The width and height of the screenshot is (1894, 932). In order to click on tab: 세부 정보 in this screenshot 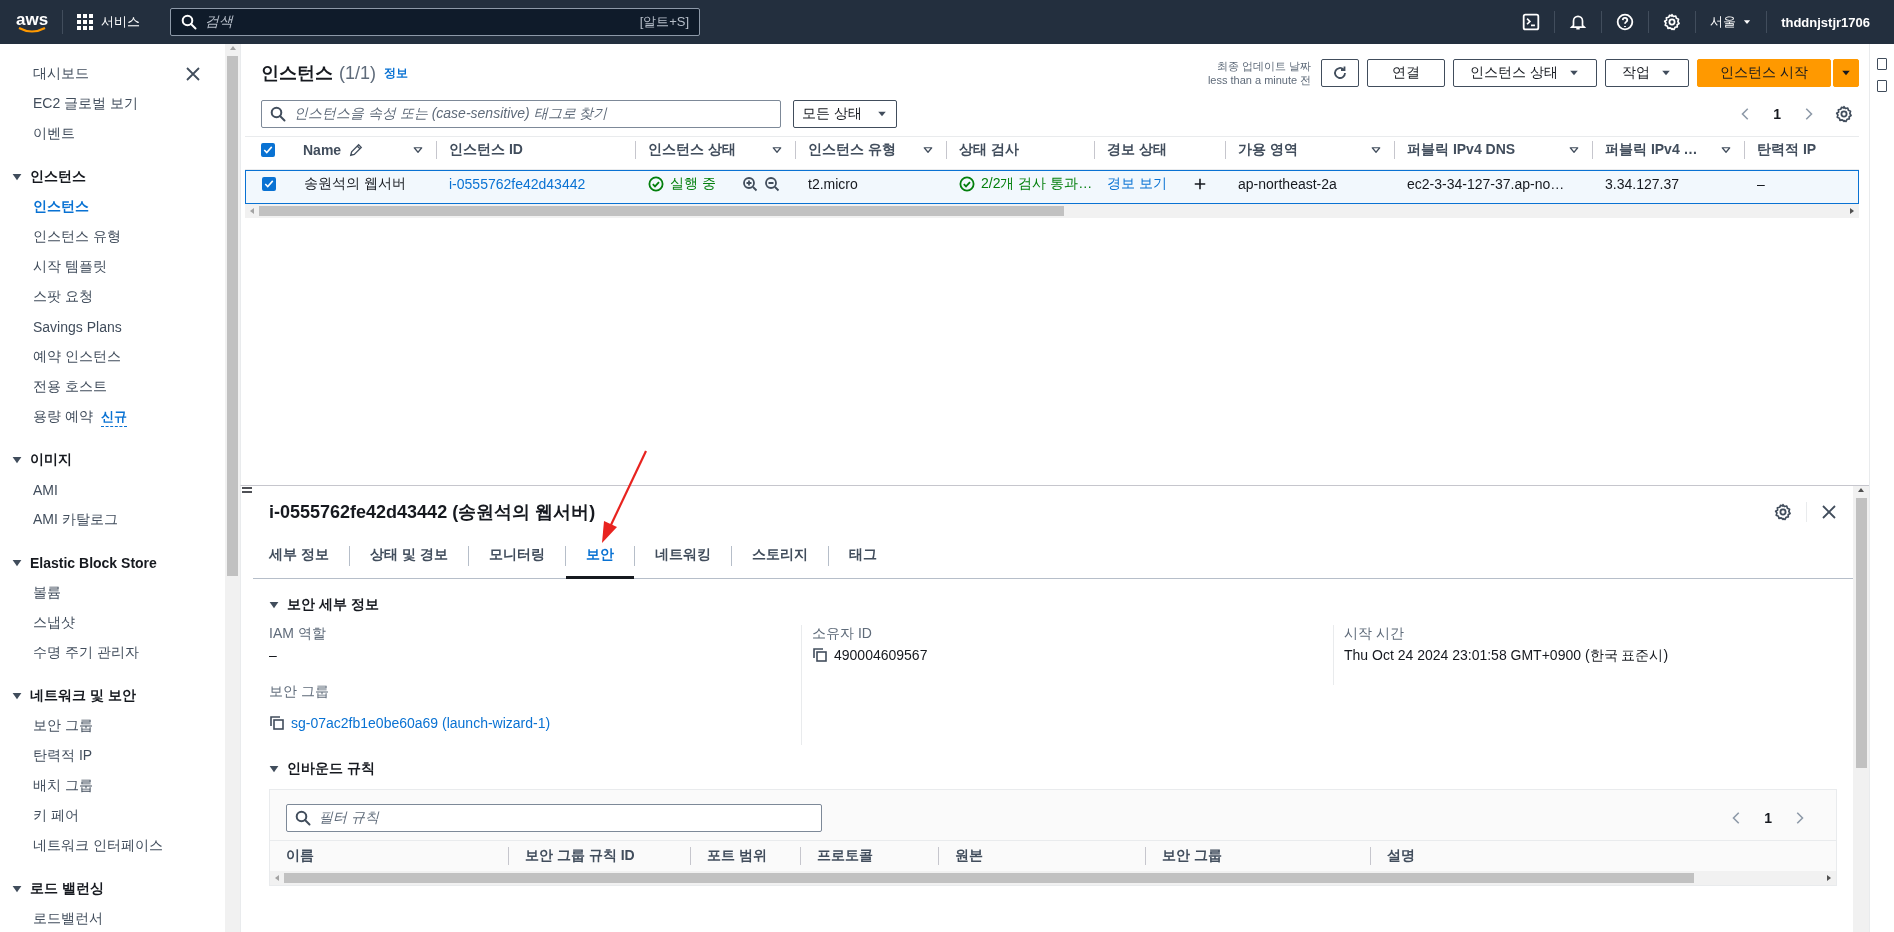, I will do `click(309, 556)`.